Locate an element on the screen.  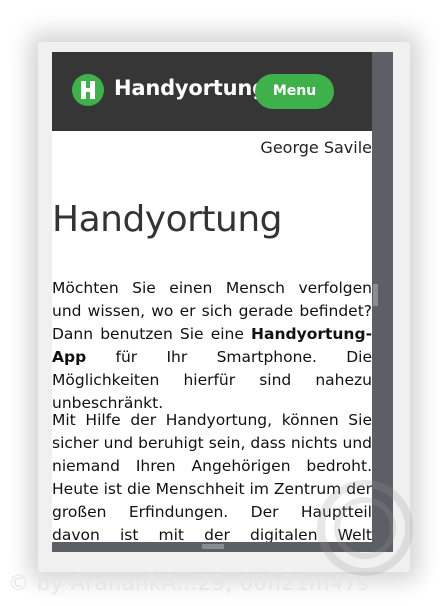
site-header: Handyortung Menu is located at coordinates (212, 91).